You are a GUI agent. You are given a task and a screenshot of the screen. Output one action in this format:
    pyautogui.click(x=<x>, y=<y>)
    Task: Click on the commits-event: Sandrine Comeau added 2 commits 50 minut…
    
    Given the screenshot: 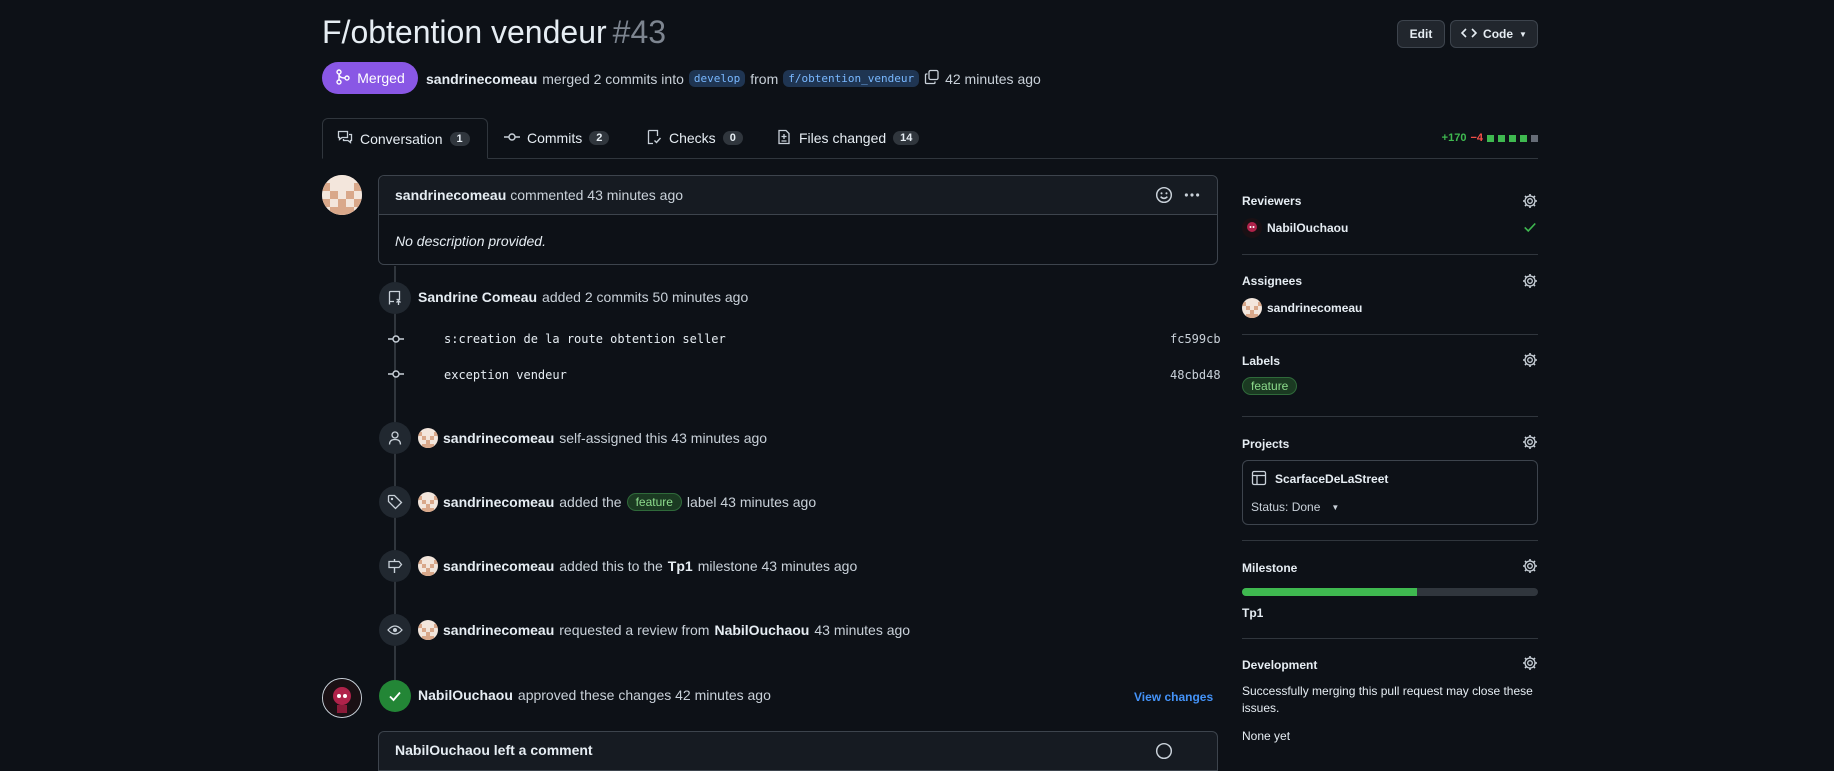 What is the action you would take?
    pyautogui.click(x=583, y=297)
    